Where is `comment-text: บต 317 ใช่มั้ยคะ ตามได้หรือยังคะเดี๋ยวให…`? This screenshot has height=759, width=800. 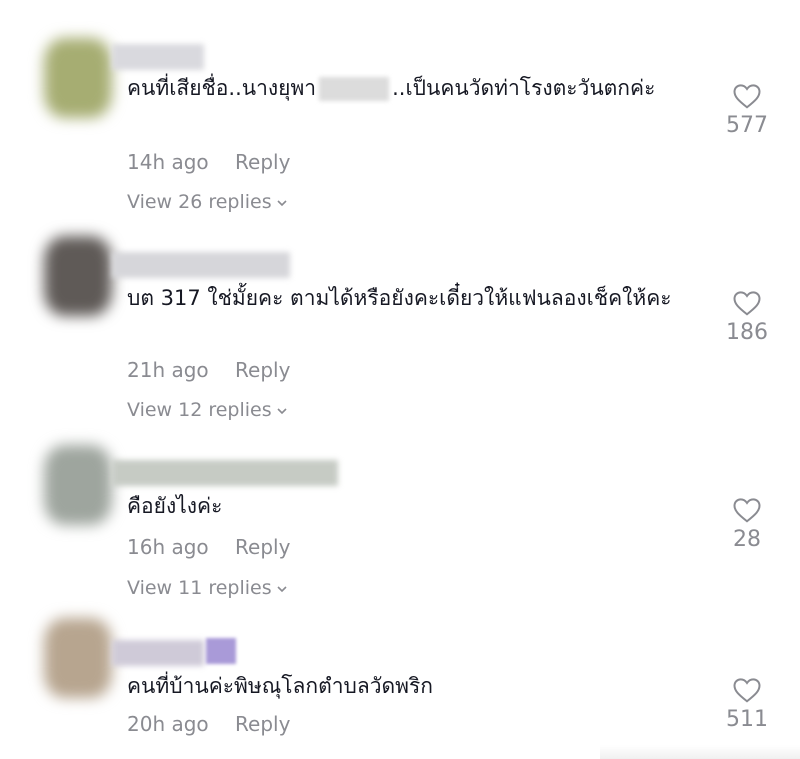
comment-text: บต 317 ใช่มั้ยคะ ตามได้หรือยังคะเดี๋ยวให… is located at coordinates (399, 298).